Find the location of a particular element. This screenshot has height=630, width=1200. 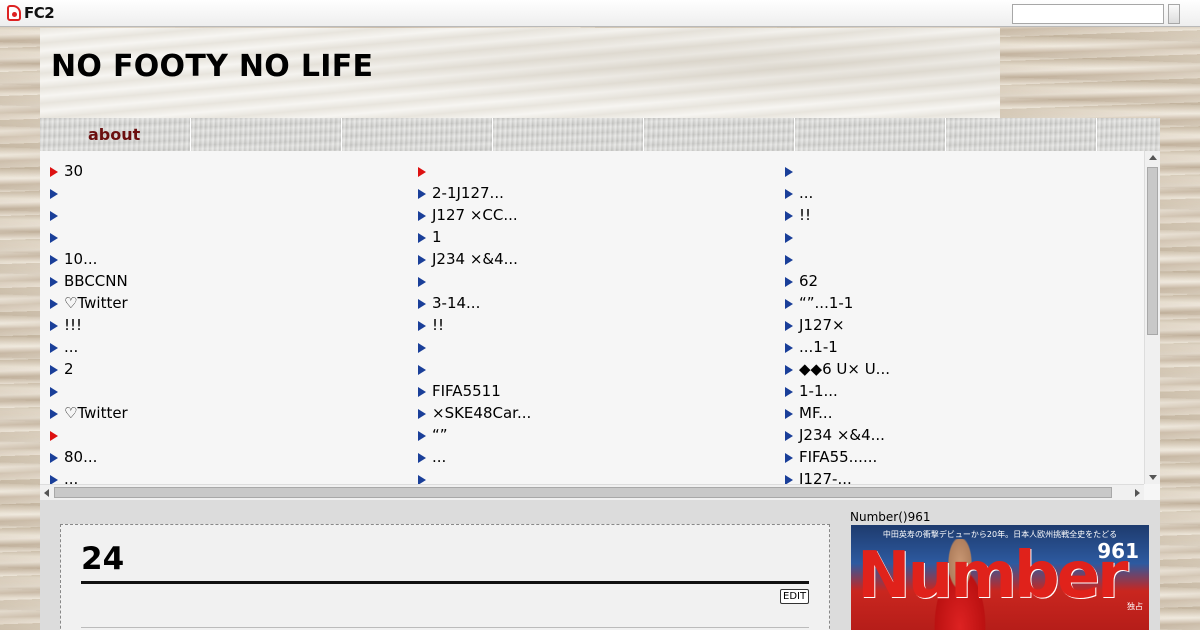

search-input is located at coordinates (1088, 14).